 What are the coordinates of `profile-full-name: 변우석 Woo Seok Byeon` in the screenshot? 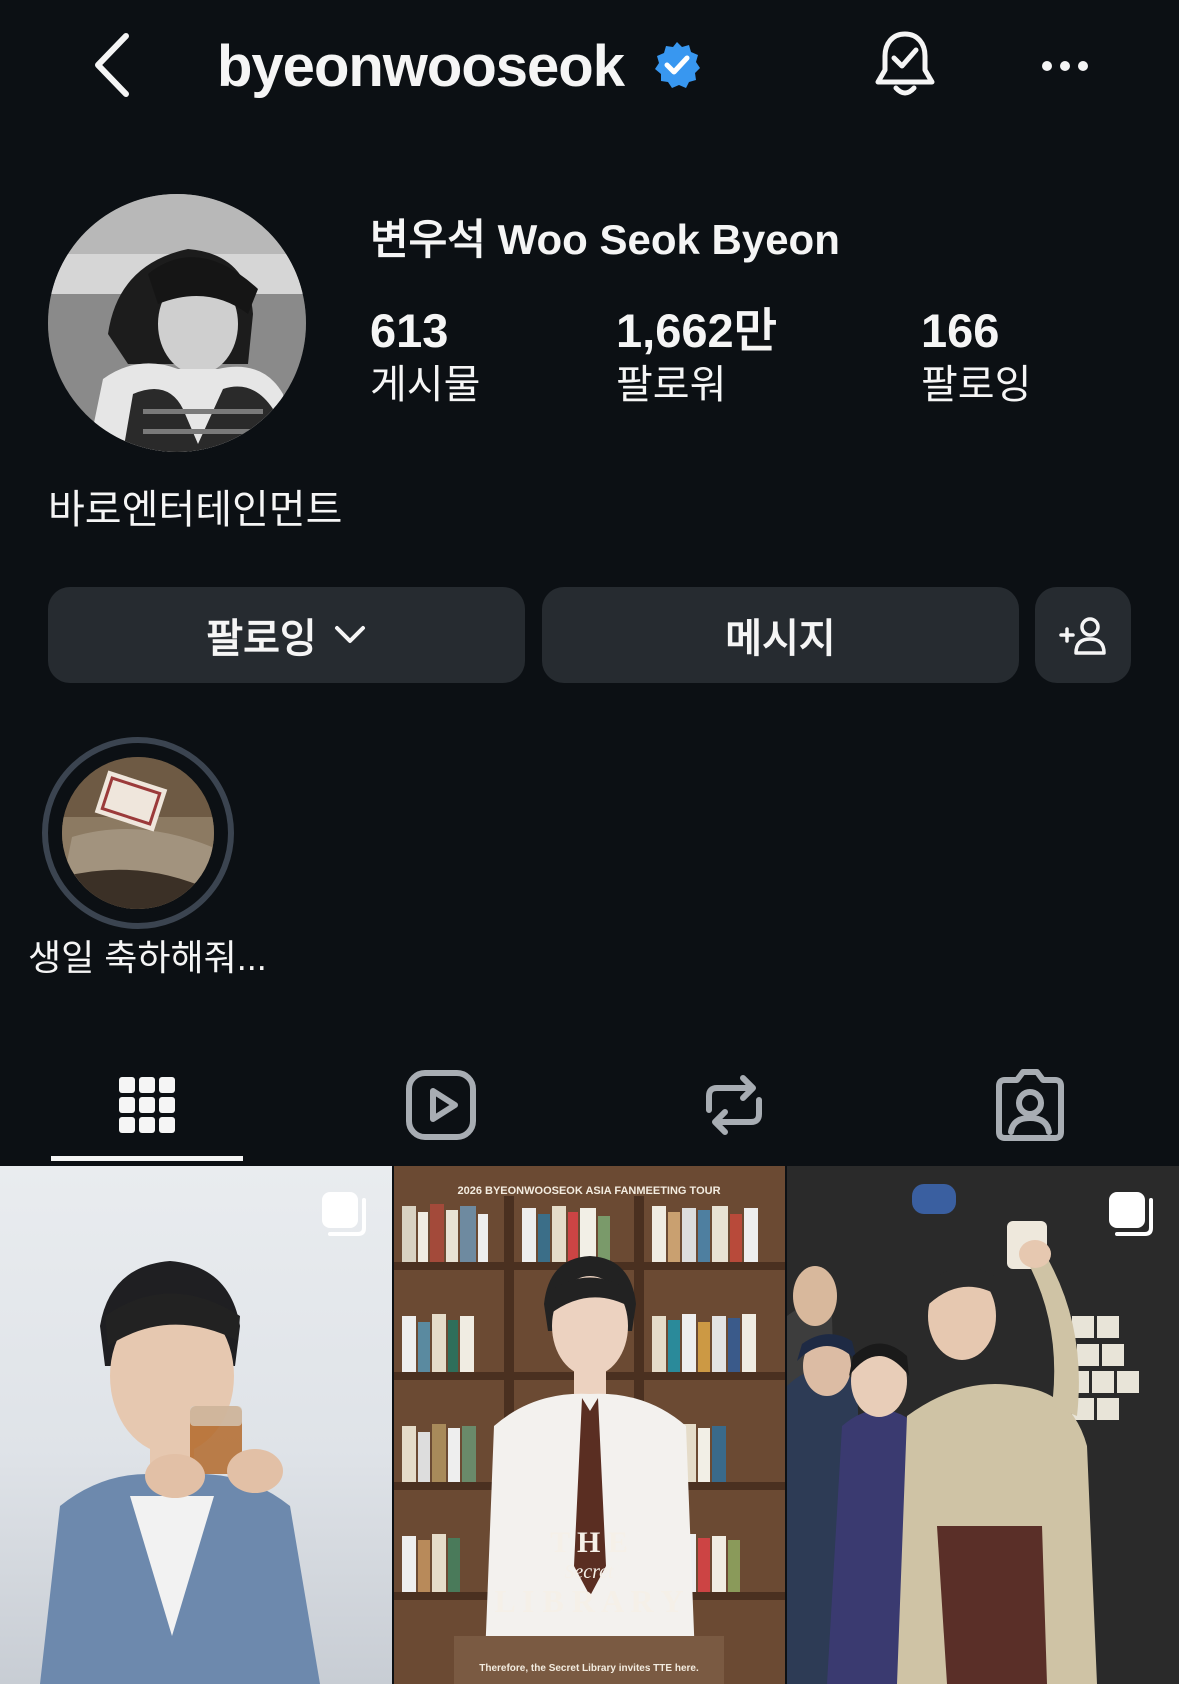 It's located at (605, 239).